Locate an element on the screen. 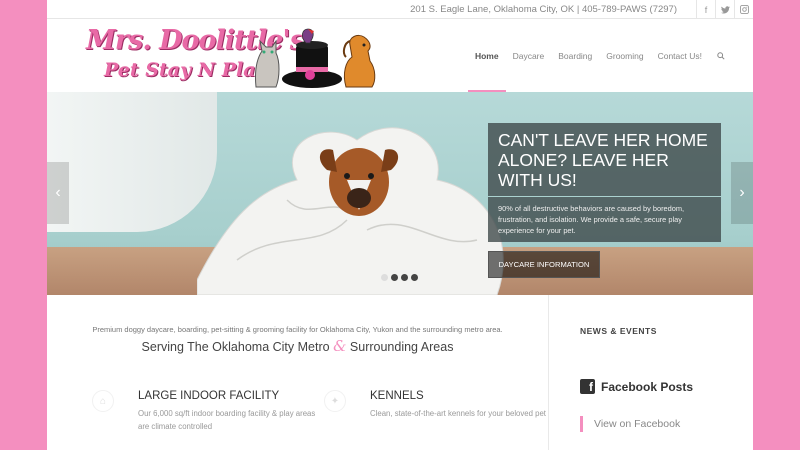 The width and height of the screenshot is (800, 450). feature-title: LARGE INDOOR FACILITY is located at coordinates (209, 396).